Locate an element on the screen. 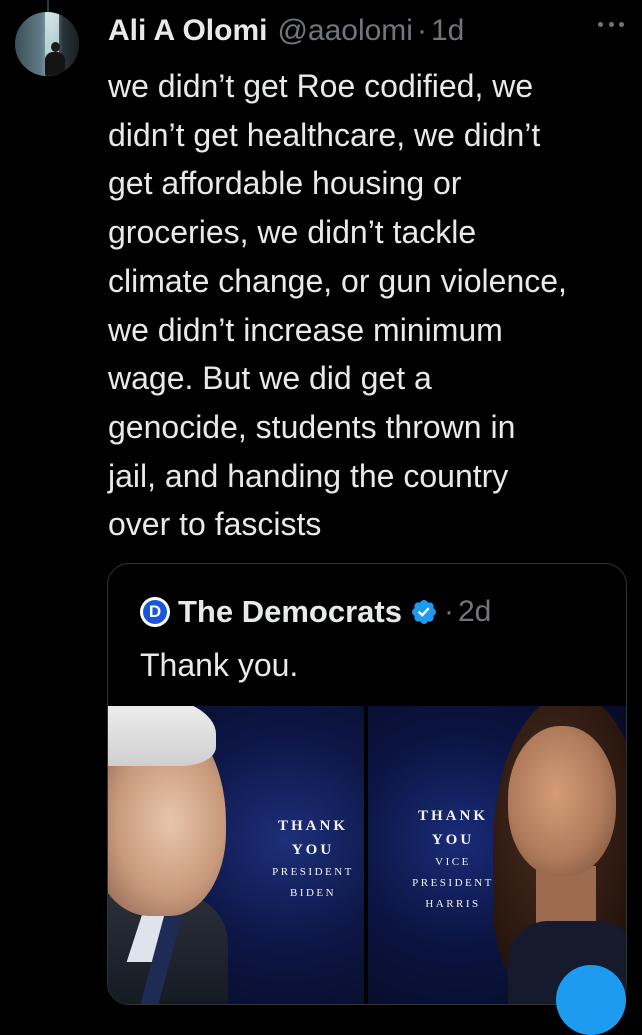 The height and width of the screenshot is (1035, 642). media-image-harris: THANK YOU VICE PRESIDENT HARRIS is located at coordinates (497, 855).